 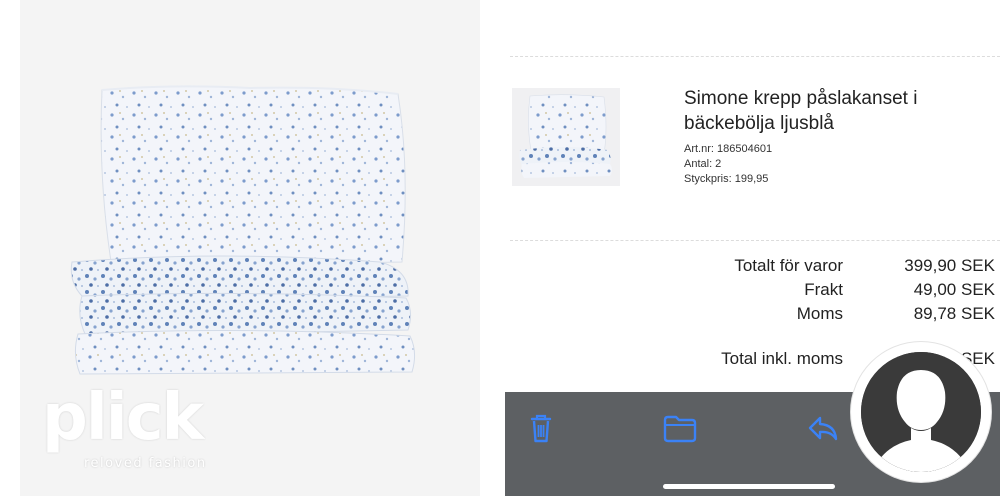 I want to click on totals-value: 49,00 SEK, so click(x=954, y=289).